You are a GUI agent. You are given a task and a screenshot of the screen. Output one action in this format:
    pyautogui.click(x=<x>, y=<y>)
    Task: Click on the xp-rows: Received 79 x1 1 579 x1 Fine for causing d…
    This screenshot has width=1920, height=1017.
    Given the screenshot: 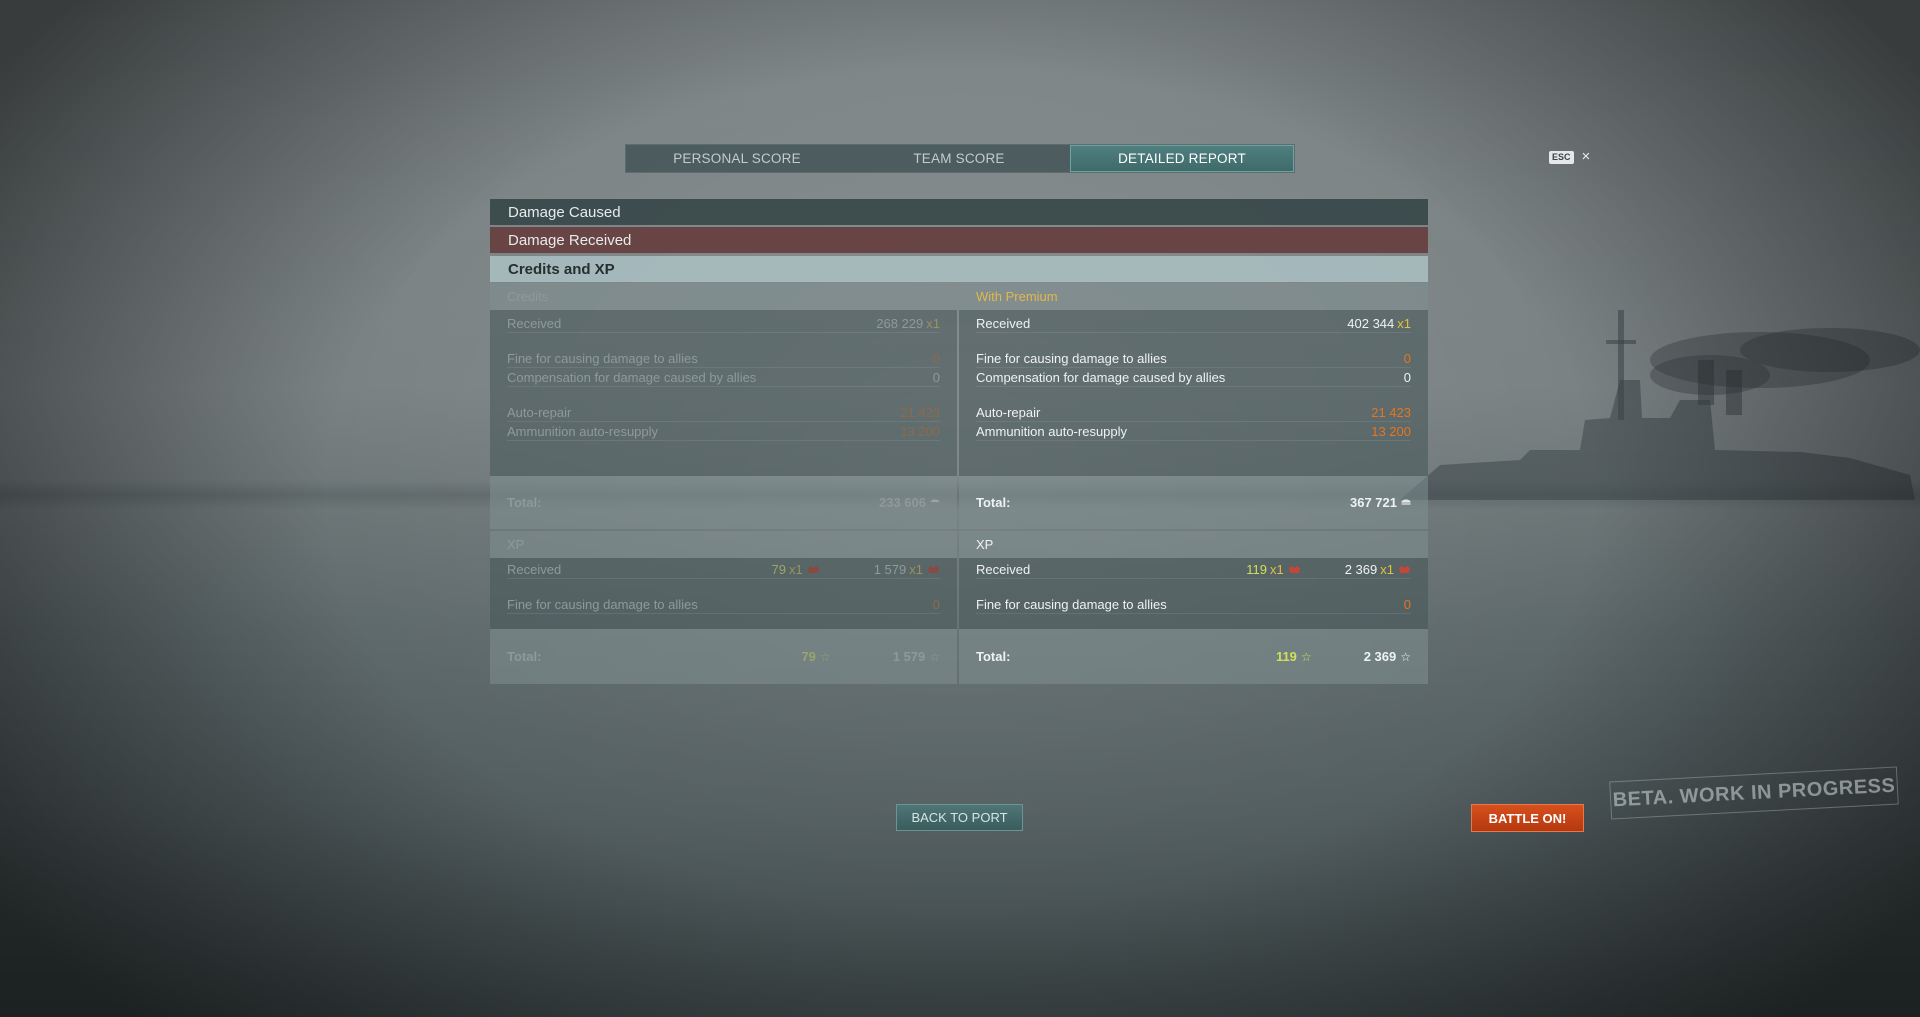 What is the action you would take?
    pyautogui.click(x=723, y=593)
    